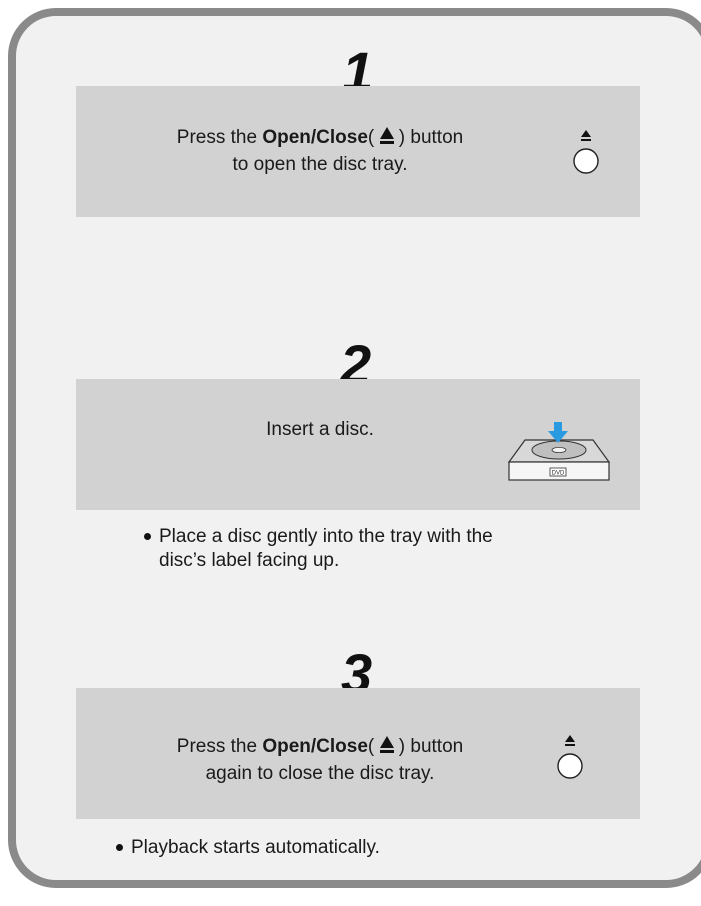  What do you see at coordinates (255, 847) in the screenshot?
I see `step-3-note-text: Playback starts automatically.` at bounding box center [255, 847].